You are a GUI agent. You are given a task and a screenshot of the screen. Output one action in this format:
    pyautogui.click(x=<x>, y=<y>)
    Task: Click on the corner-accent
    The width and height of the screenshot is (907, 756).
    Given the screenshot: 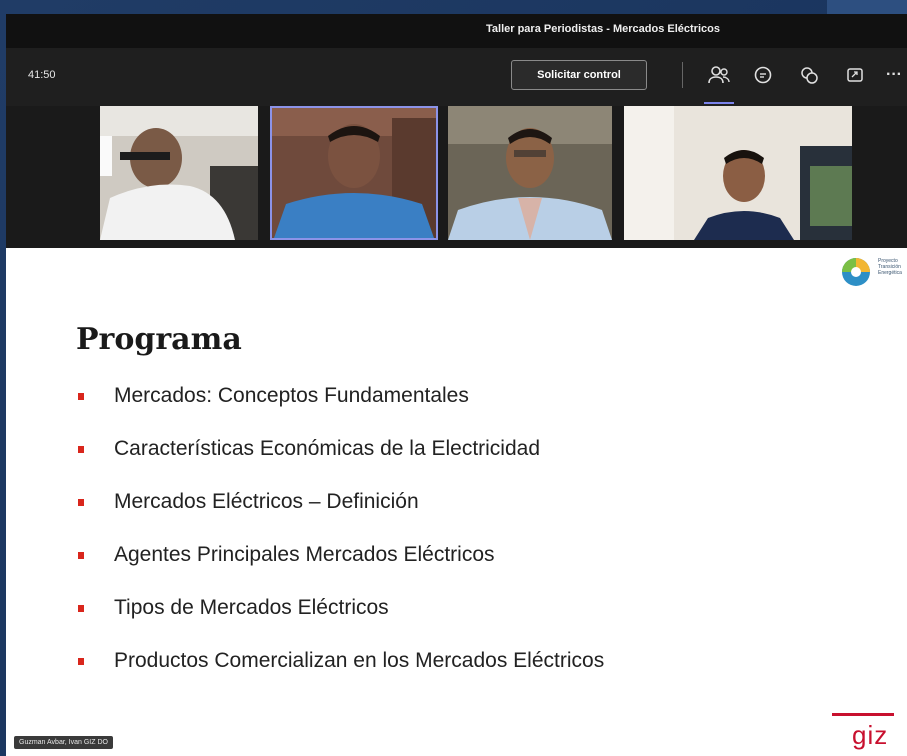 What is the action you would take?
    pyautogui.click(x=867, y=7)
    